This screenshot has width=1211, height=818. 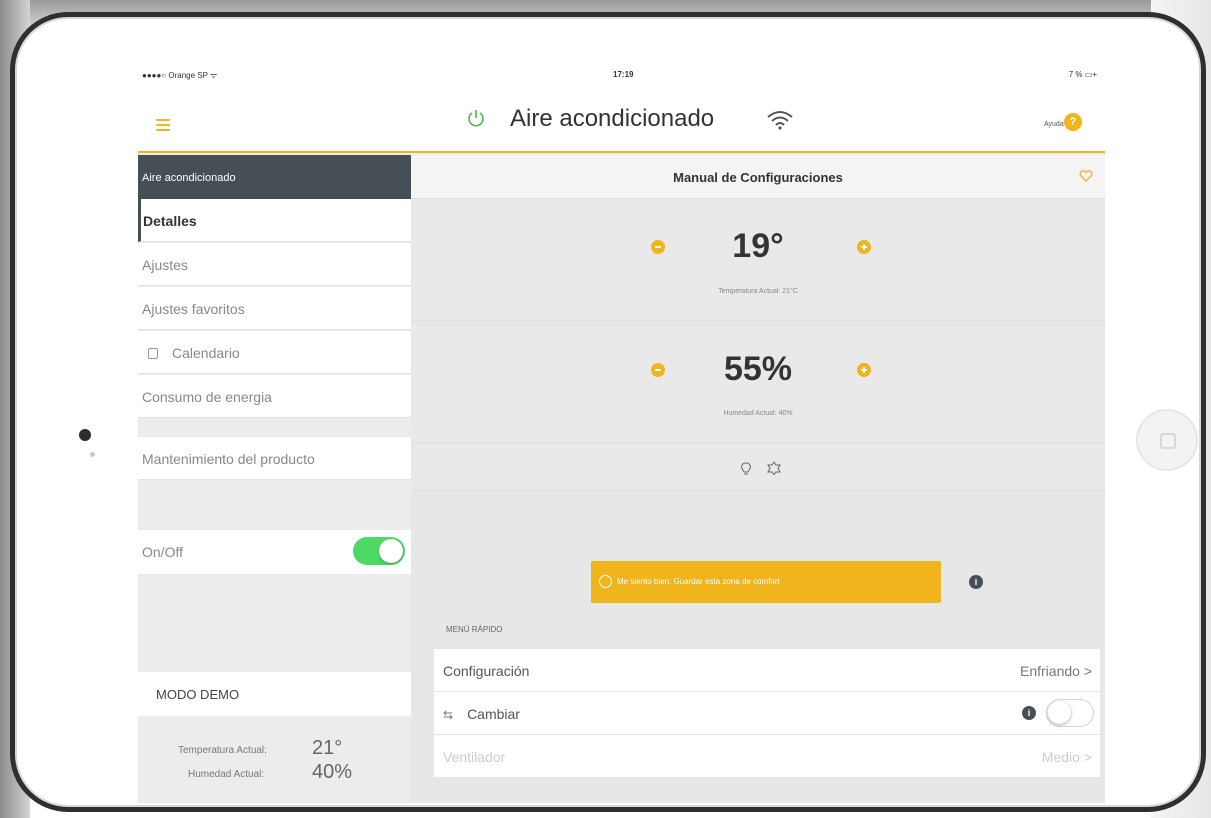 What do you see at coordinates (180, 75) in the screenshot?
I see `carrier-text: ●●●●○ Orange SP ᯤ` at bounding box center [180, 75].